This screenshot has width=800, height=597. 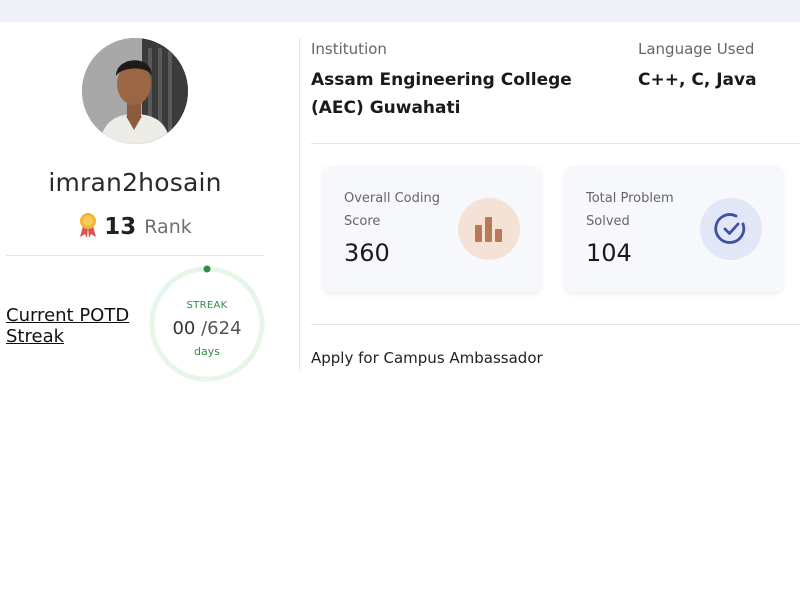 What do you see at coordinates (609, 253) in the screenshot?
I see `problems-solved-value: 104` at bounding box center [609, 253].